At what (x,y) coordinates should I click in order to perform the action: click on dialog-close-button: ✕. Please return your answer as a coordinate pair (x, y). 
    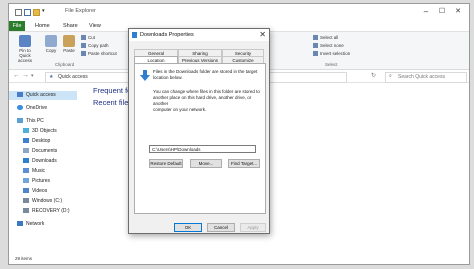
    Looking at the image, I should click on (262, 34).